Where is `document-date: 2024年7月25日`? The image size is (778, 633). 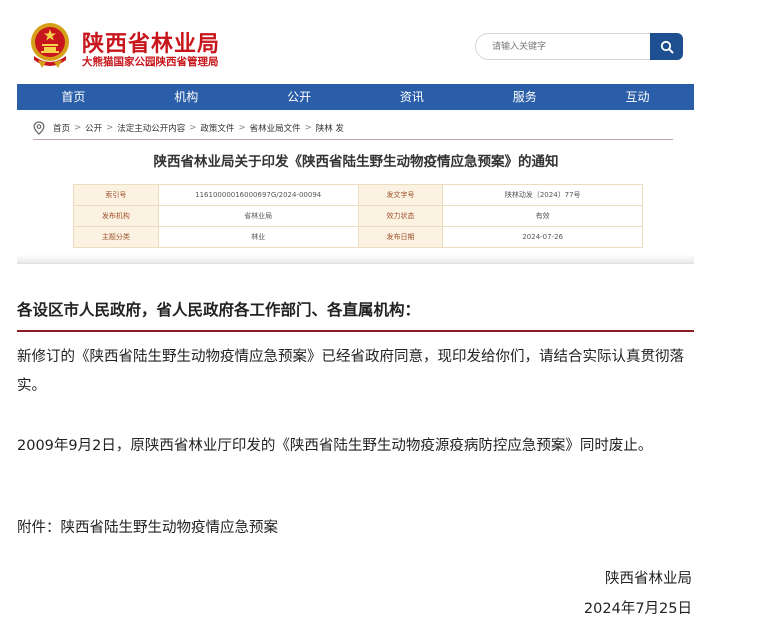
document-date: 2024年7月25日 is located at coordinates (637, 609).